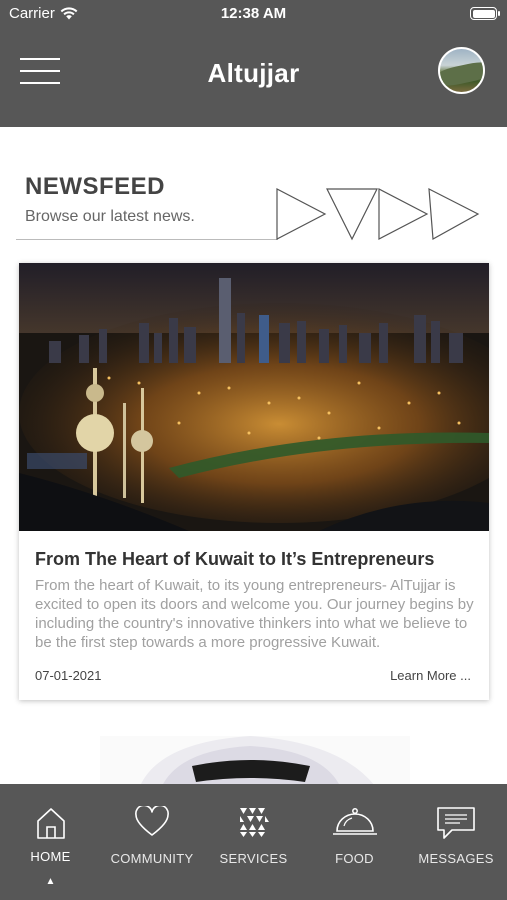 The width and height of the screenshot is (507, 900). I want to click on tab-food-label: FOOD, so click(354, 858).